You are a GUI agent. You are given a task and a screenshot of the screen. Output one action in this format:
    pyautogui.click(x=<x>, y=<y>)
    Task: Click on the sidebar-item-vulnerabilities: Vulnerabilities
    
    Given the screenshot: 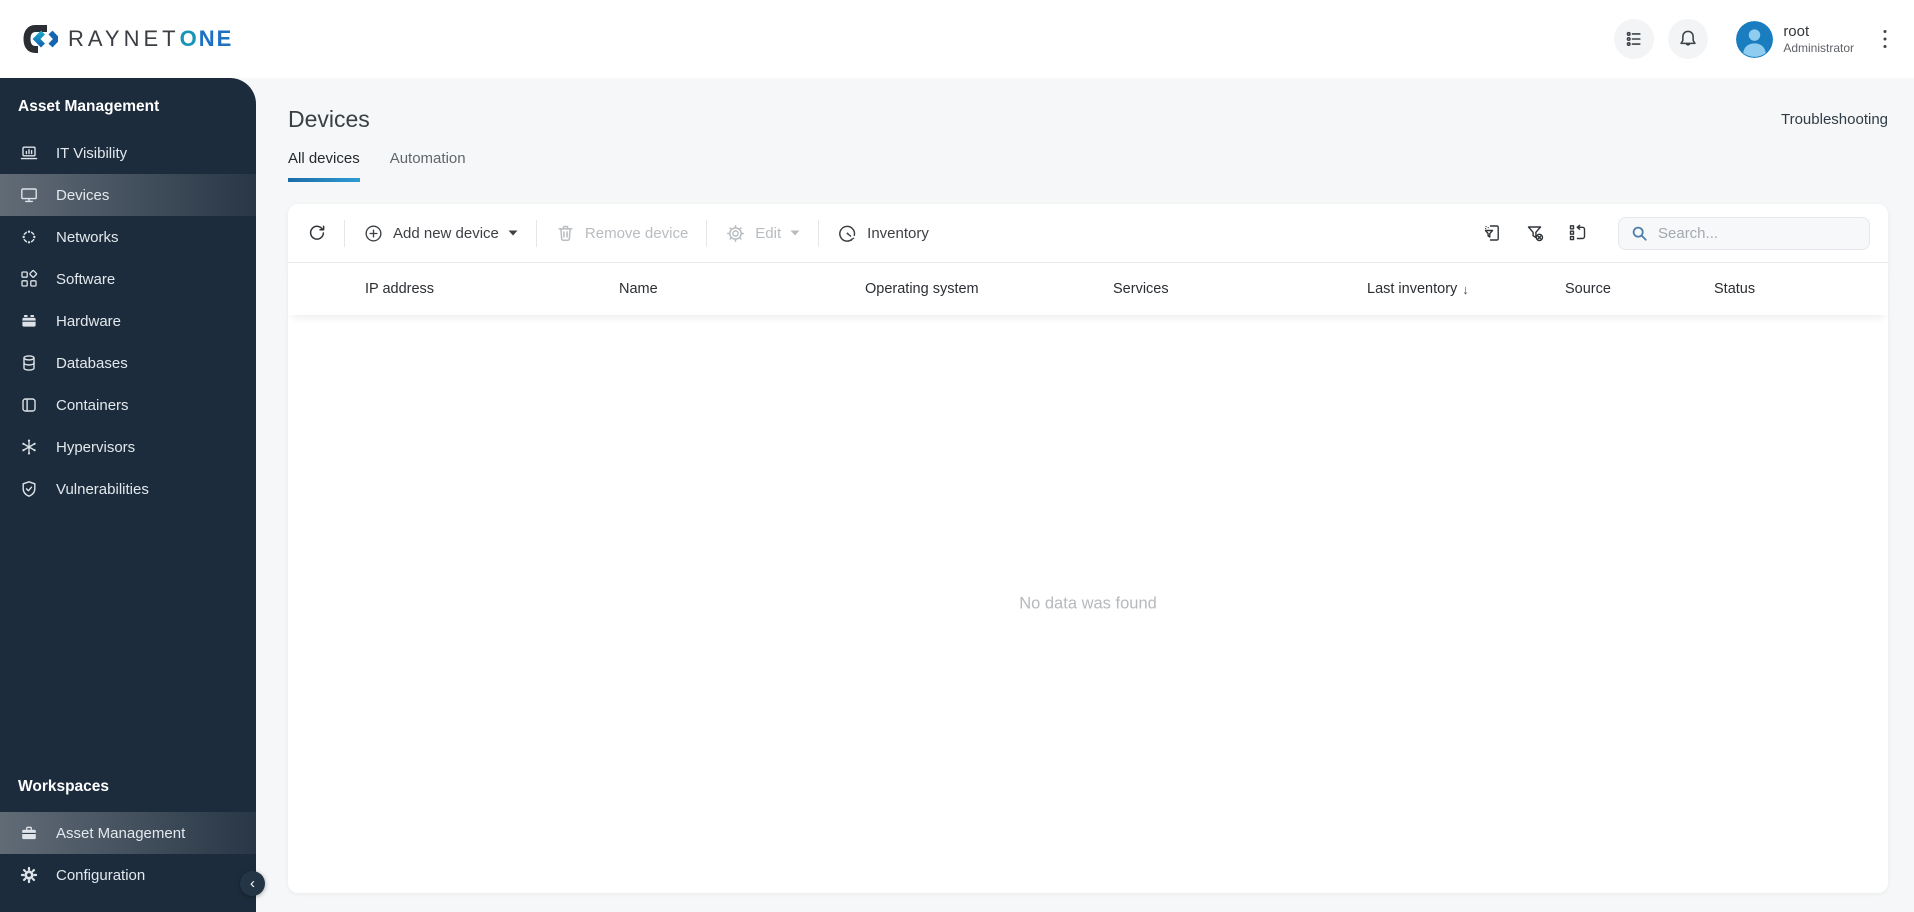 What is the action you would take?
    pyautogui.click(x=128, y=489)
    